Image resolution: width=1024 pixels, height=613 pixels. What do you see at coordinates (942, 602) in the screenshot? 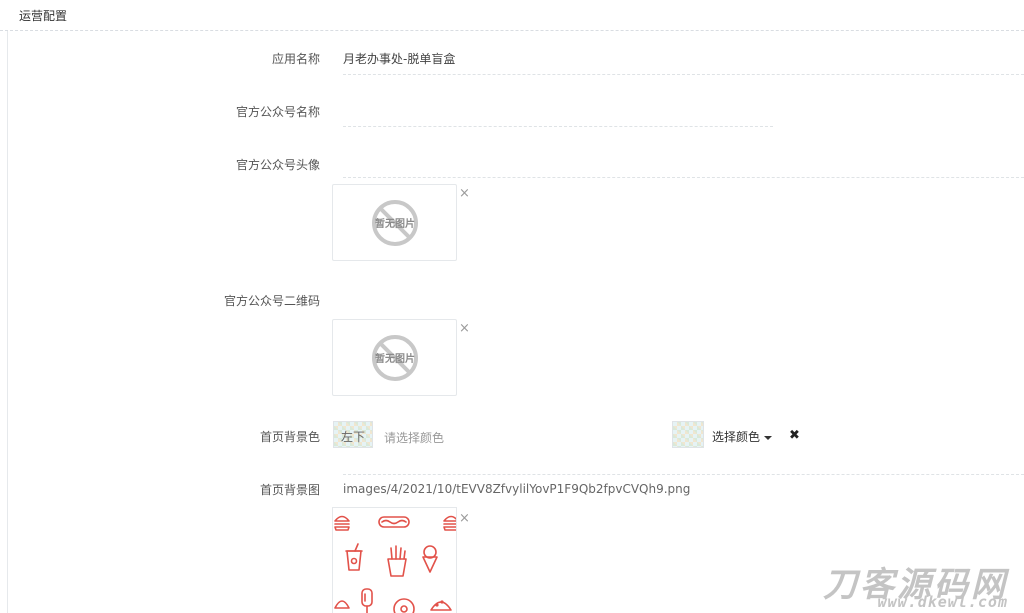
I see `watermark-sub: www.dkewl.com` at bounding box center [942, 602].